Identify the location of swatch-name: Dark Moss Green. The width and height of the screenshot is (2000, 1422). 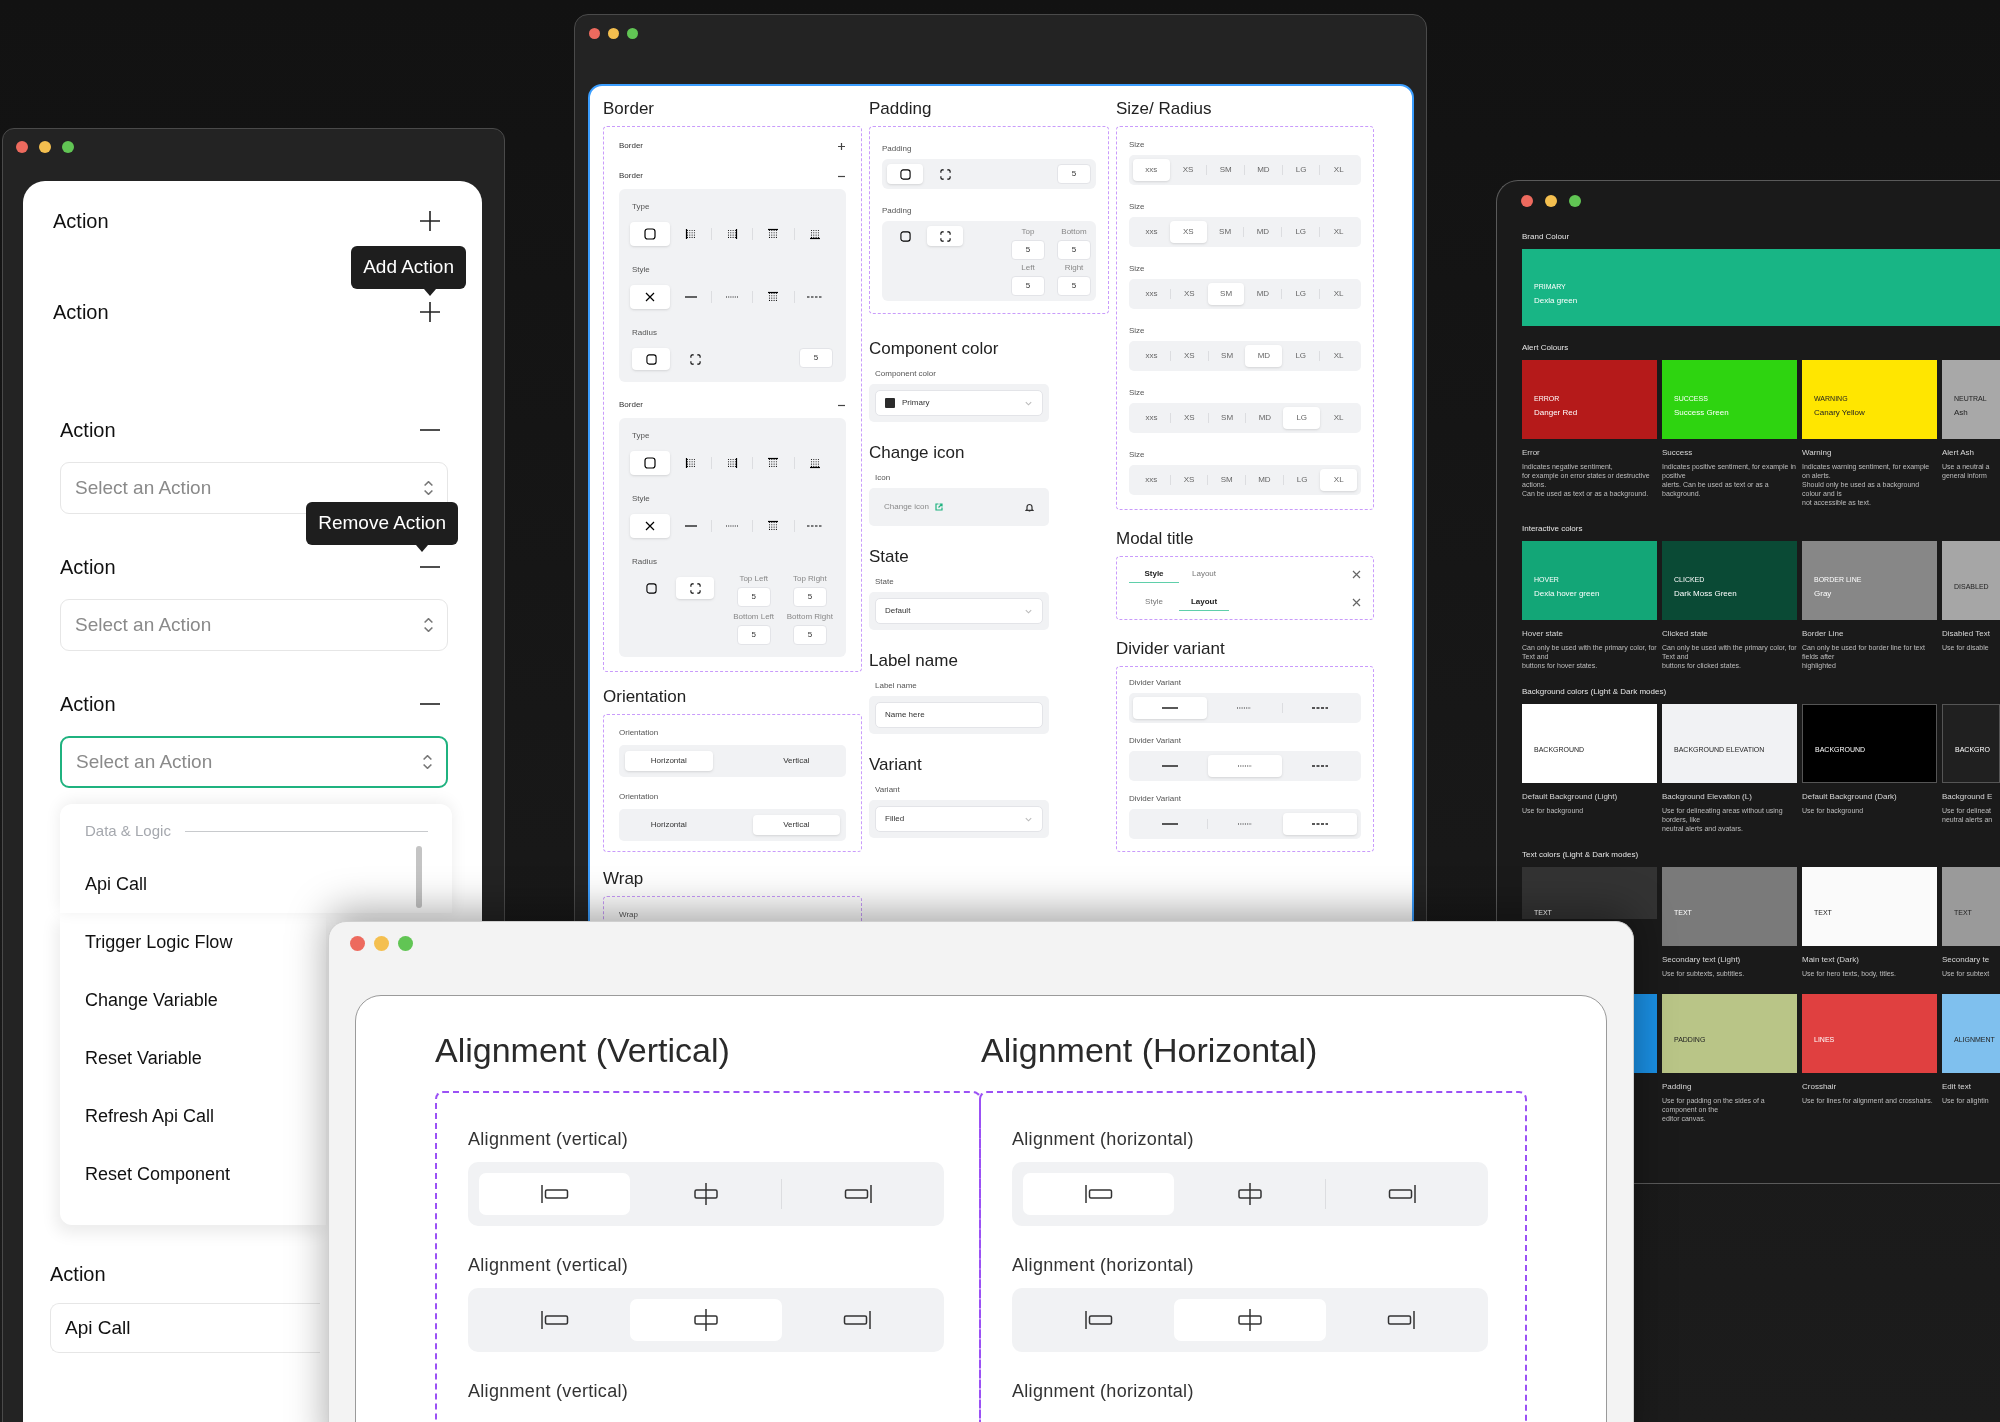
(1706, 594).